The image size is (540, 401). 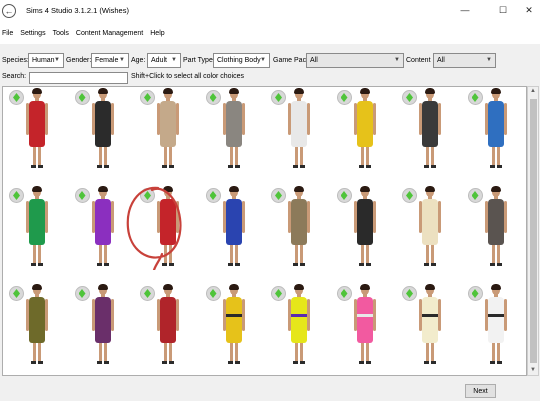 What do you see at coordinates (291, 60) in the screenshot?
I see `gamepack-label: Game Pack` at bounding box center [291, 60].